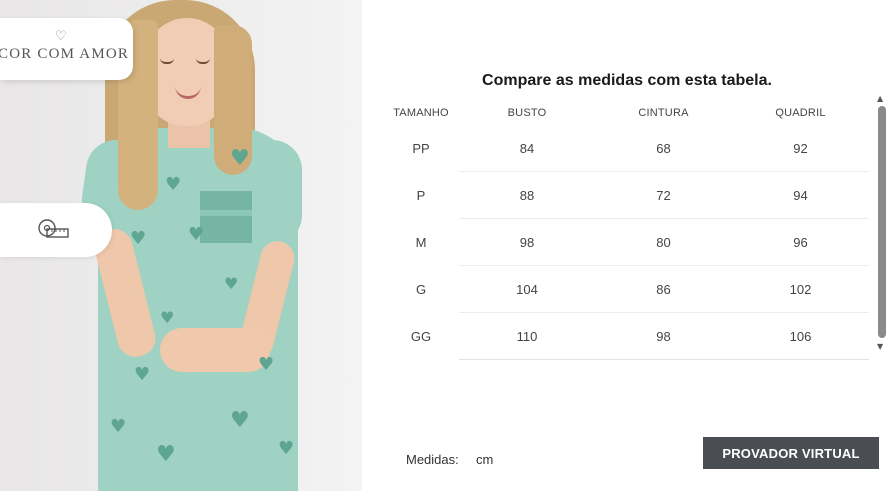 The image size is (892, 491). I want to click on waist-cell: 98, so click(663, 336).